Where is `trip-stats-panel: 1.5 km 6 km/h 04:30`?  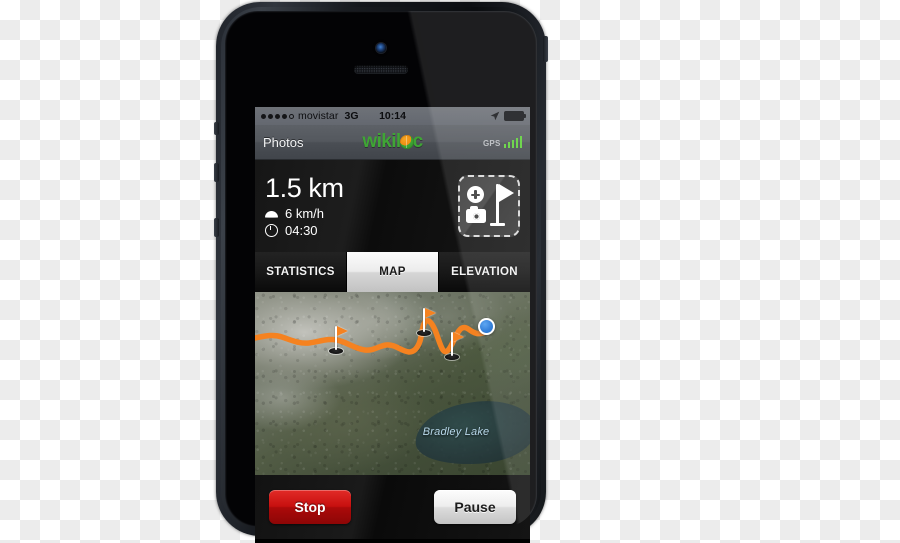
trip-stats-panel: 1.5 km 6 km/h 04:30 is located at coordinates (392, 206).